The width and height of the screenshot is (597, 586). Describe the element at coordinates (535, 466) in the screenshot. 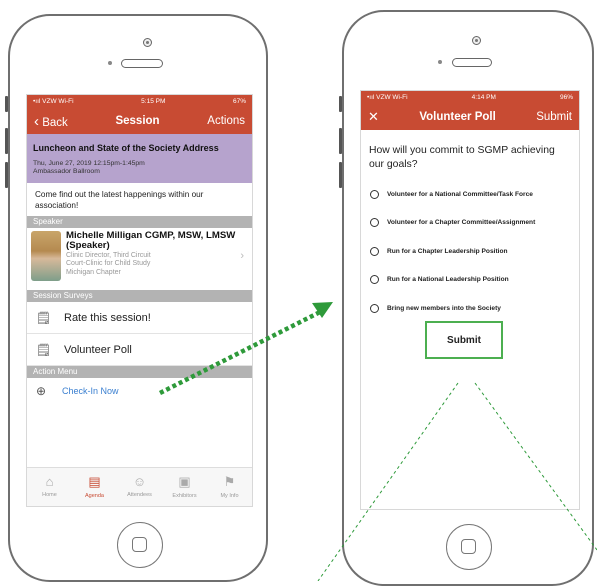

I see `annotation-guide-line-right` at that location.